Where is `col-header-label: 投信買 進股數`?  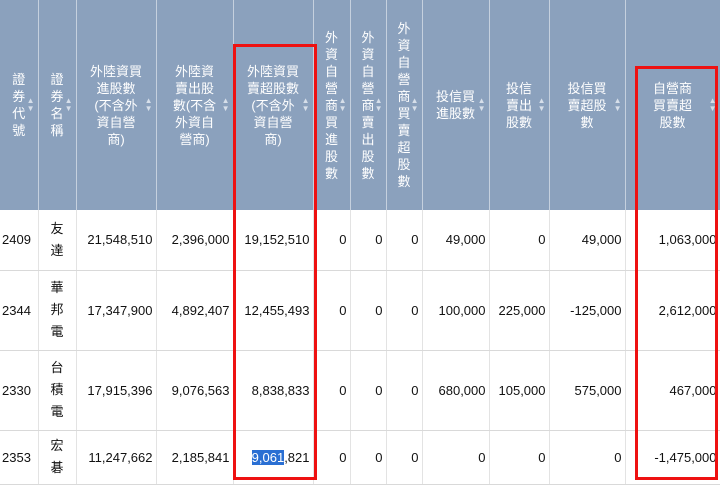
col-header-label: 投信買 進股數 is located at coordinates (455, 105).